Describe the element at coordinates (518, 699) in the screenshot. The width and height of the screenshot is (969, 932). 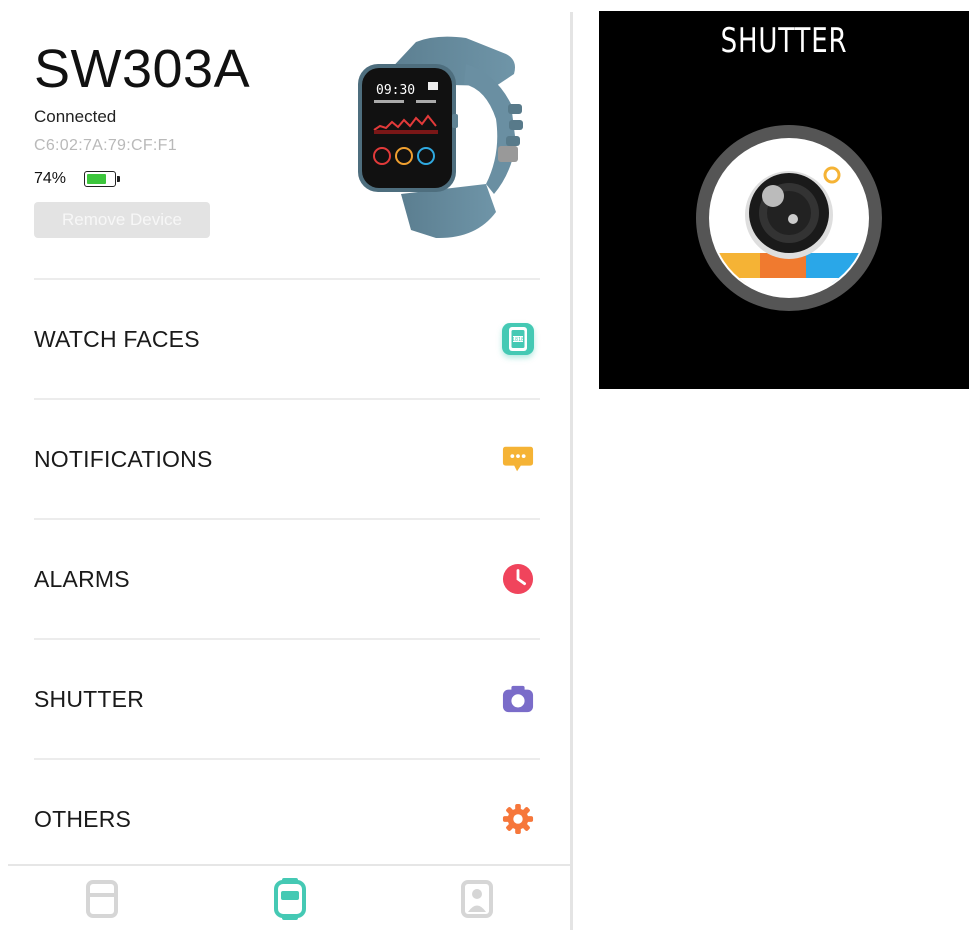
I see `camera-icon` at that location.